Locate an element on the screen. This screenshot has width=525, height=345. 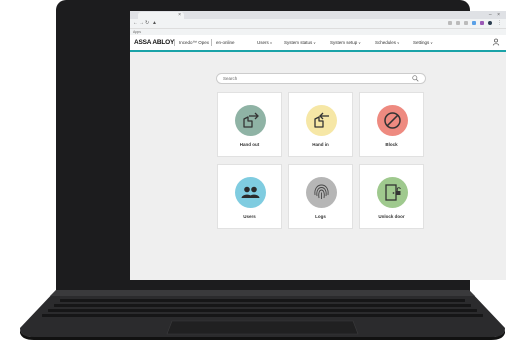
tile-hand-out: Hand out is located at coordinates (249, 124).